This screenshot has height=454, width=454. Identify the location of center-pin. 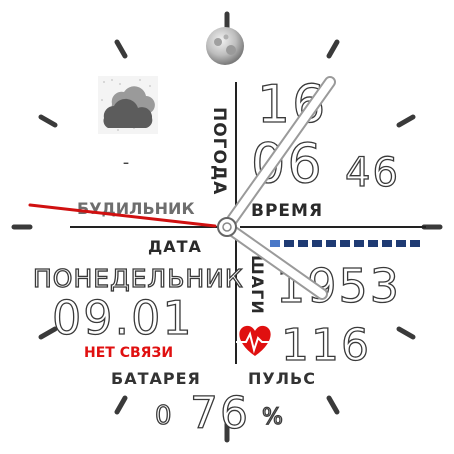
(227, 227).